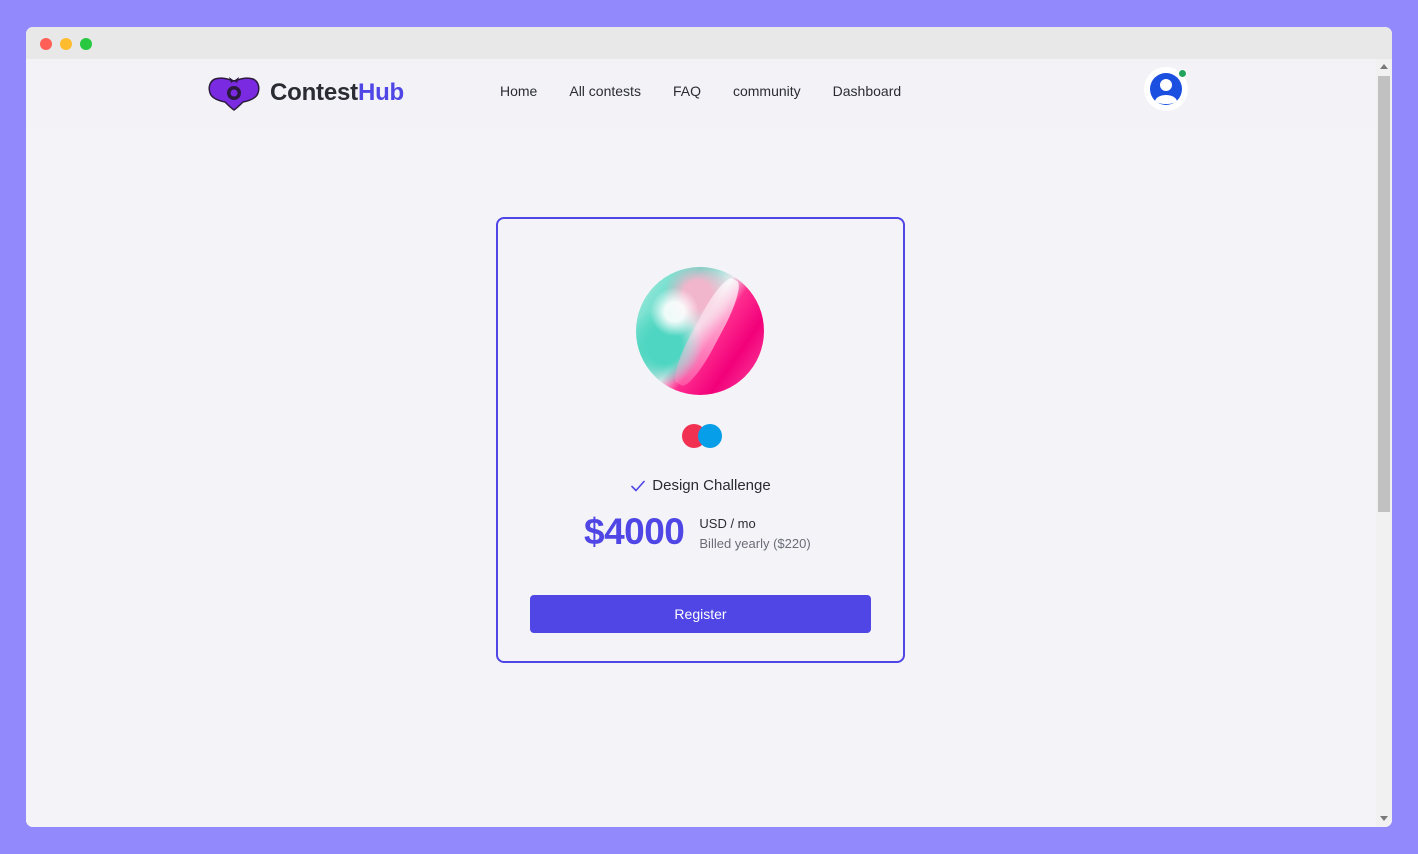 The width and height of the screenshot is (1418, 854). Describe the element at coordinates (1384, 818) in the screenshot. I see `scroll-down-arrow-icon` at that location.